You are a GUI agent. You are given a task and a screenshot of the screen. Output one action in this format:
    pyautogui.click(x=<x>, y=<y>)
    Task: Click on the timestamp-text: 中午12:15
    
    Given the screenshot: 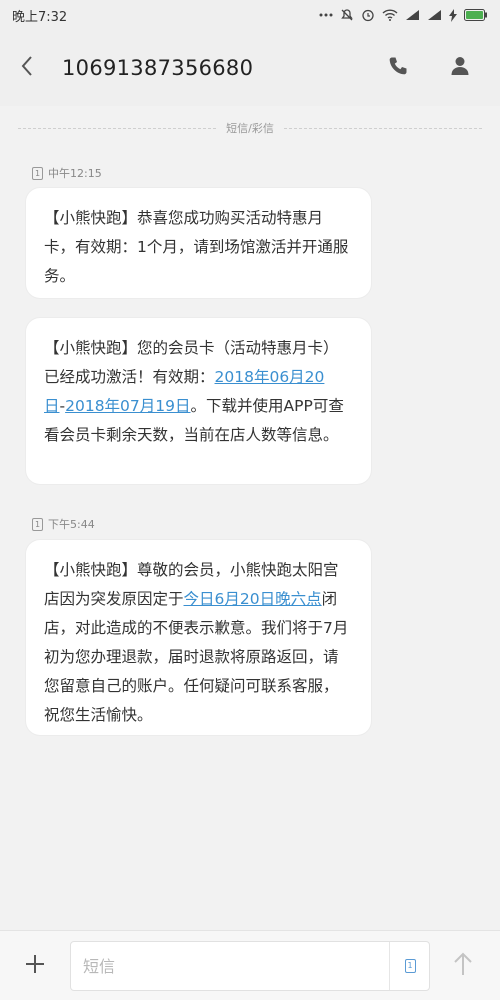 What is the action you would take?
    pyautogui.click(x=75, y=173)
    